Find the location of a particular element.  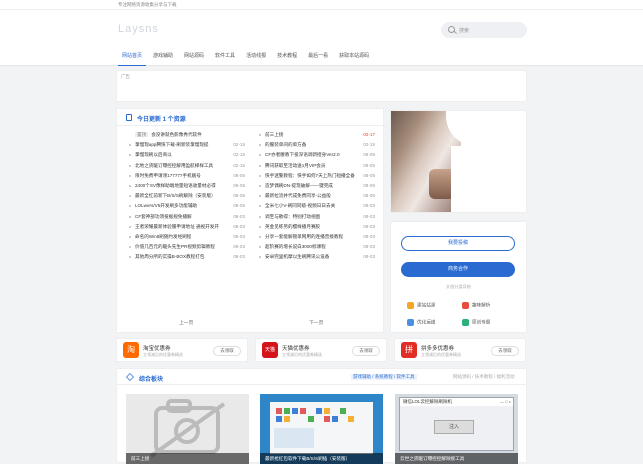

list-item: 超阶赛的增长说白3000标课程 08-03 is located at coordinates (316, 248).